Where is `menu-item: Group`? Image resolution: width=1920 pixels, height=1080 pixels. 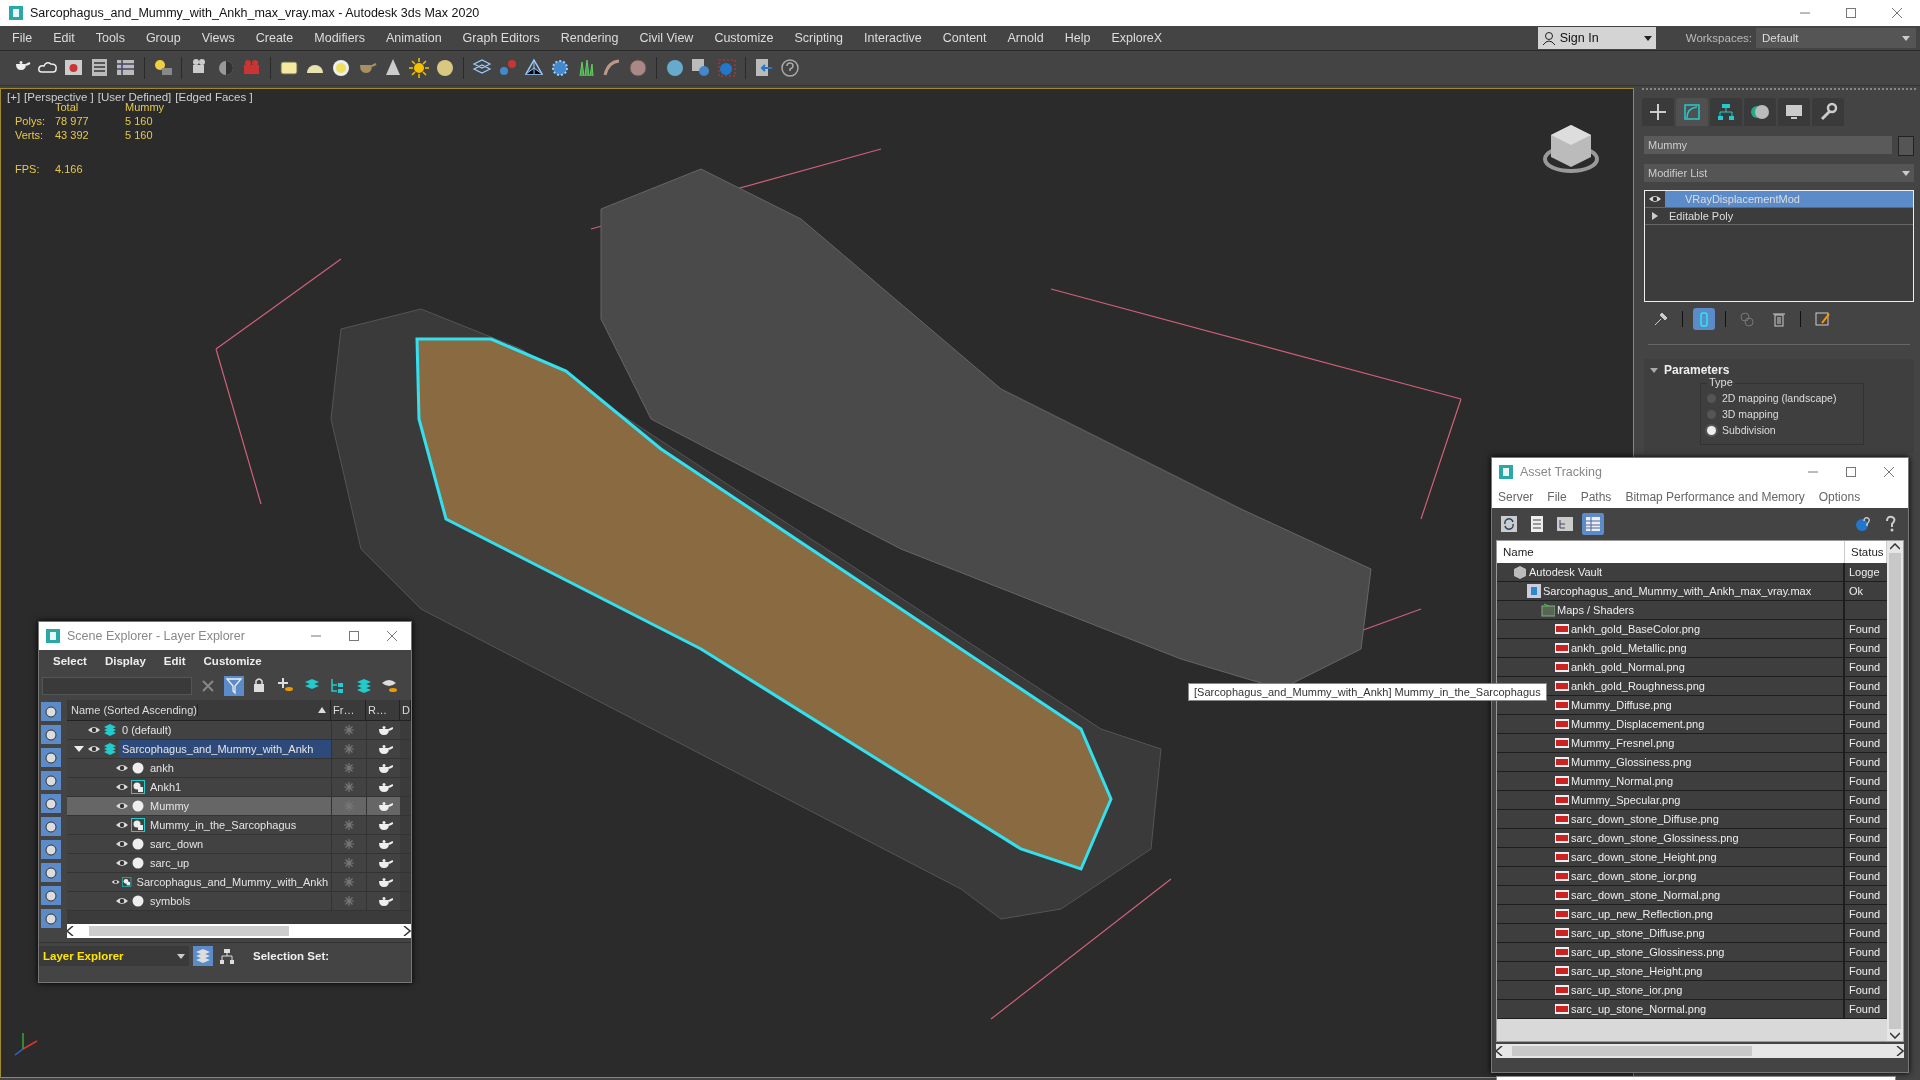
menu-item: Group is located at coordinates (161, 38).